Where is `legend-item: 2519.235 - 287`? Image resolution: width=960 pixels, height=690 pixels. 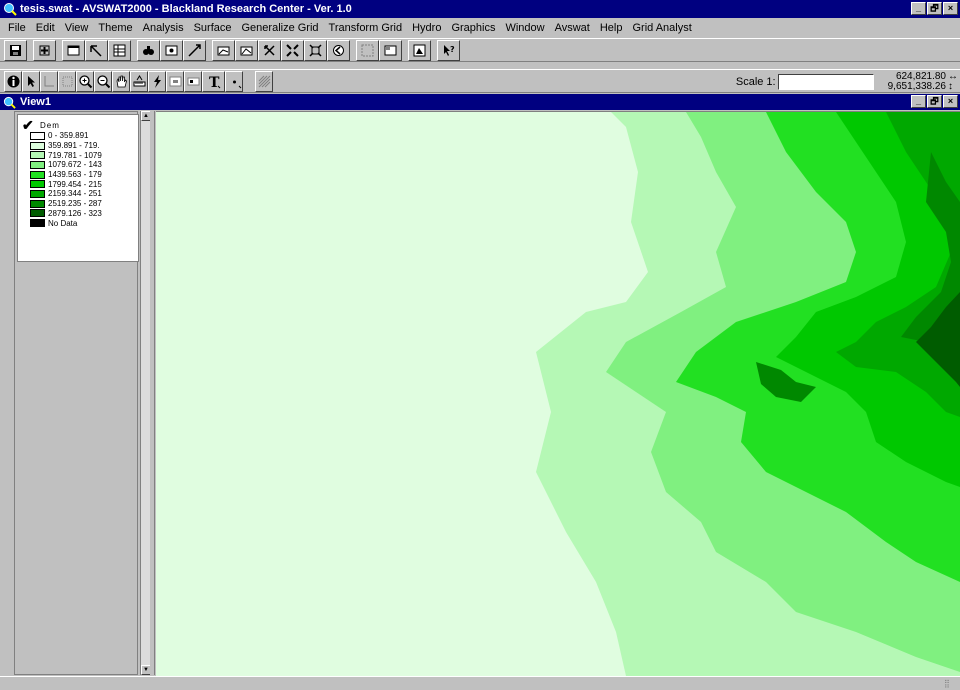 legend-item: 2519.235 - 287 is located at coordinates (78, 204).